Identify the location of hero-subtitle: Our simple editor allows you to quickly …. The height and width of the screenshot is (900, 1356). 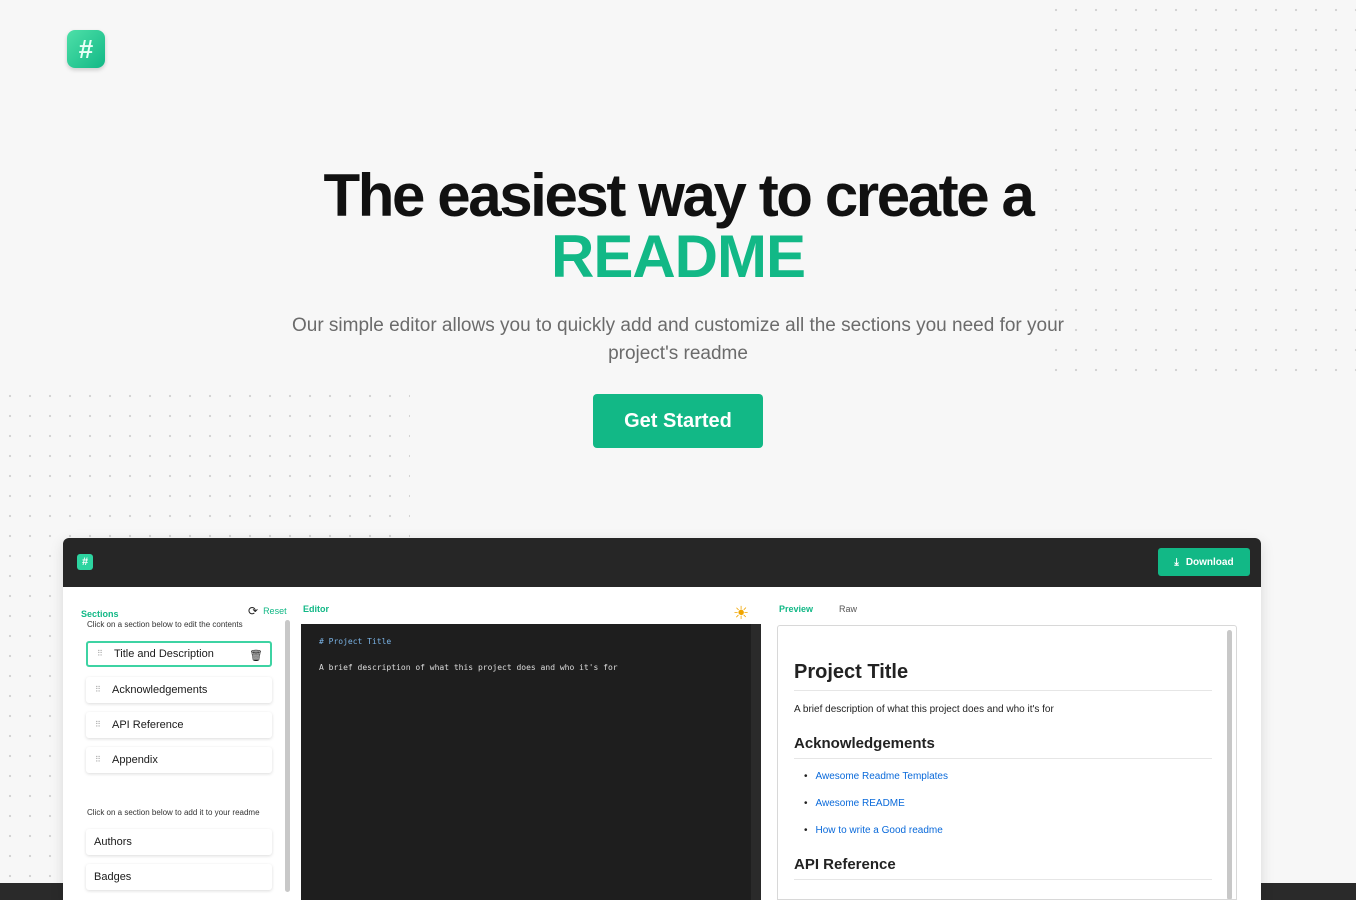
(677, 339).